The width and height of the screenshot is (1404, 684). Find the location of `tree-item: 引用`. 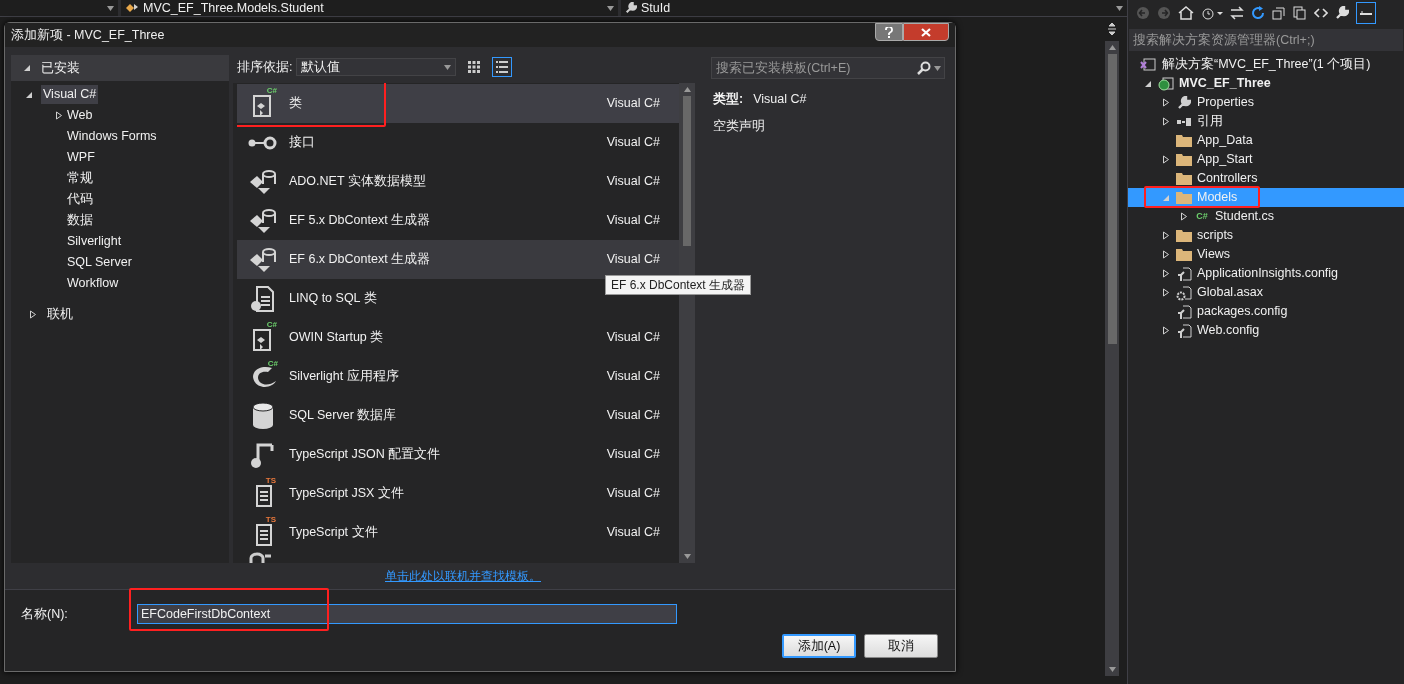

tree-item: 引用 is located at coordinates (1266, 121).